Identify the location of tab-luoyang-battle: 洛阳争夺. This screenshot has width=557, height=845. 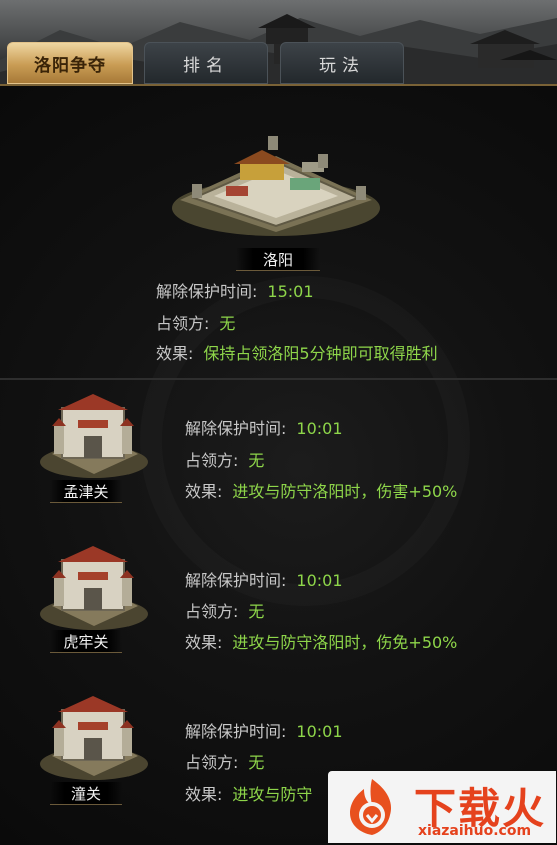
(70, 63).